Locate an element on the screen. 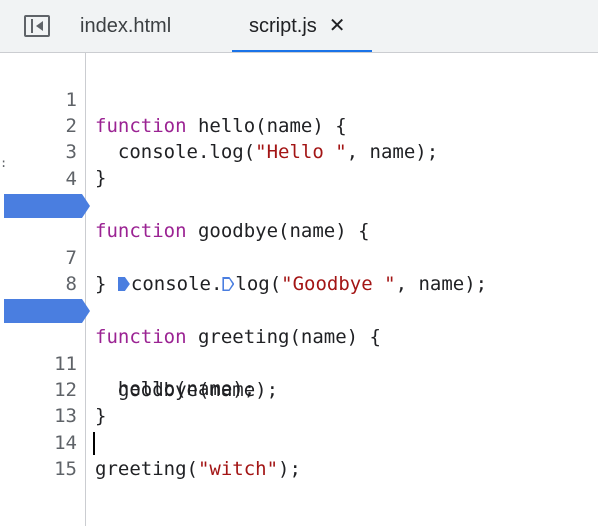 The height and width of the screenshot is (526, 598). code-line: 2 console.log("Hello ", name); is located at coordinates (299, 125).